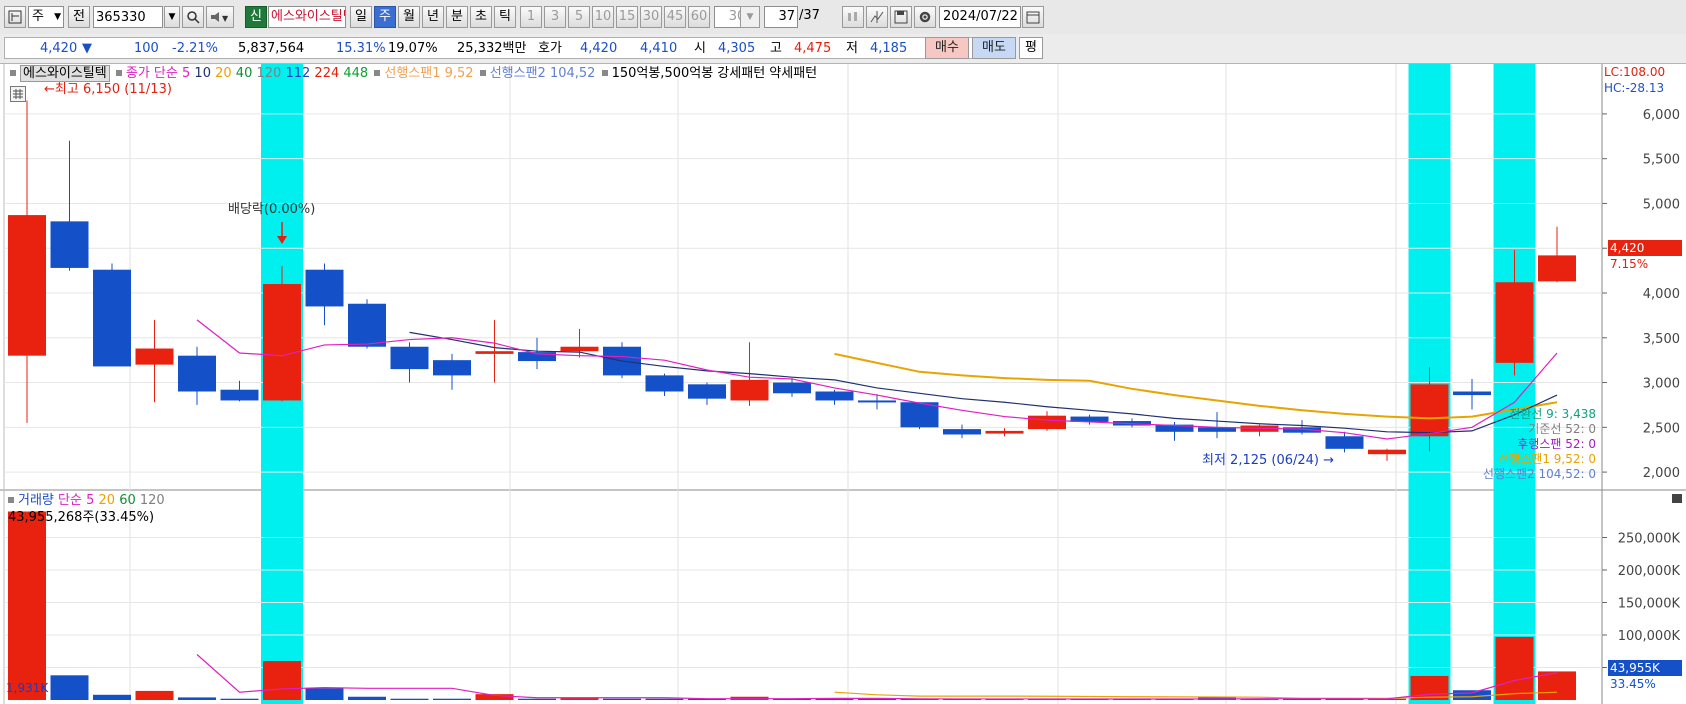  Describe the element at coordinates (542, 73) in the screenshot. I see `legend-span2: 선행스팬2 104,52` at that location.